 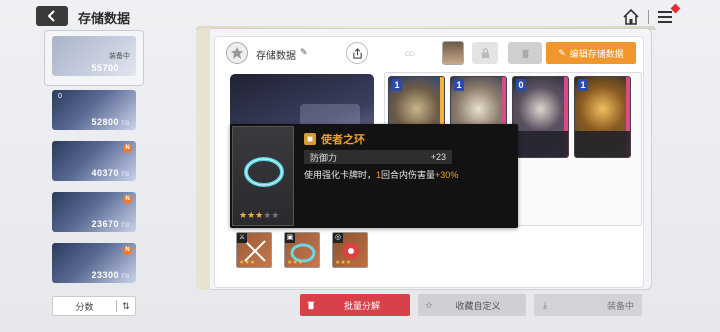 I want to click on sword-icon: ⚔, so click(x=242, y=238).